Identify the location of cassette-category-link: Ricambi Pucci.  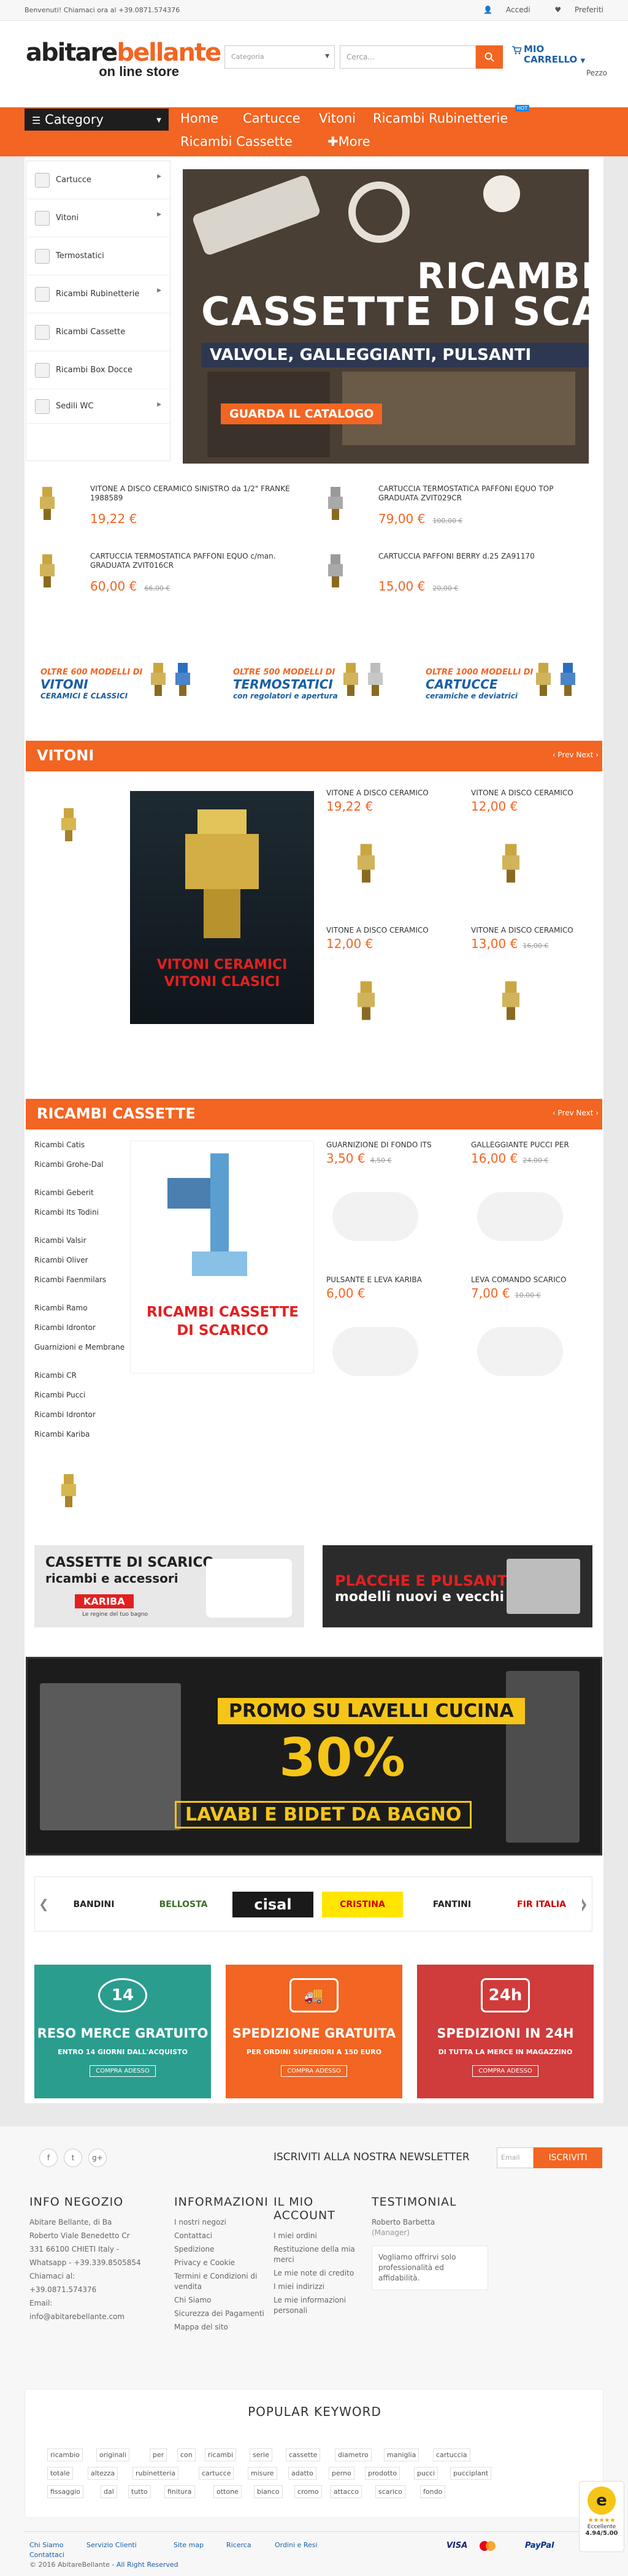
(86, 1395).